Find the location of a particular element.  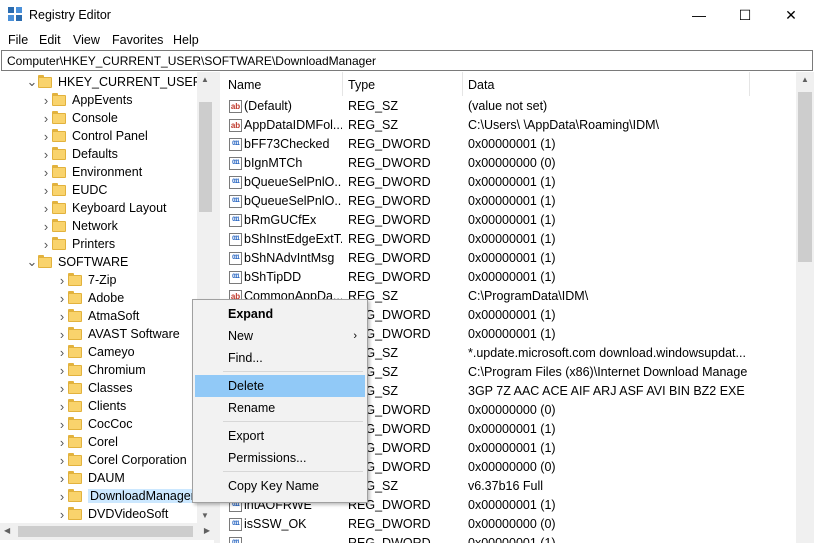

tree-horizontal-scrollbar: ◀ ▶ is located at coordinates (107, 531).